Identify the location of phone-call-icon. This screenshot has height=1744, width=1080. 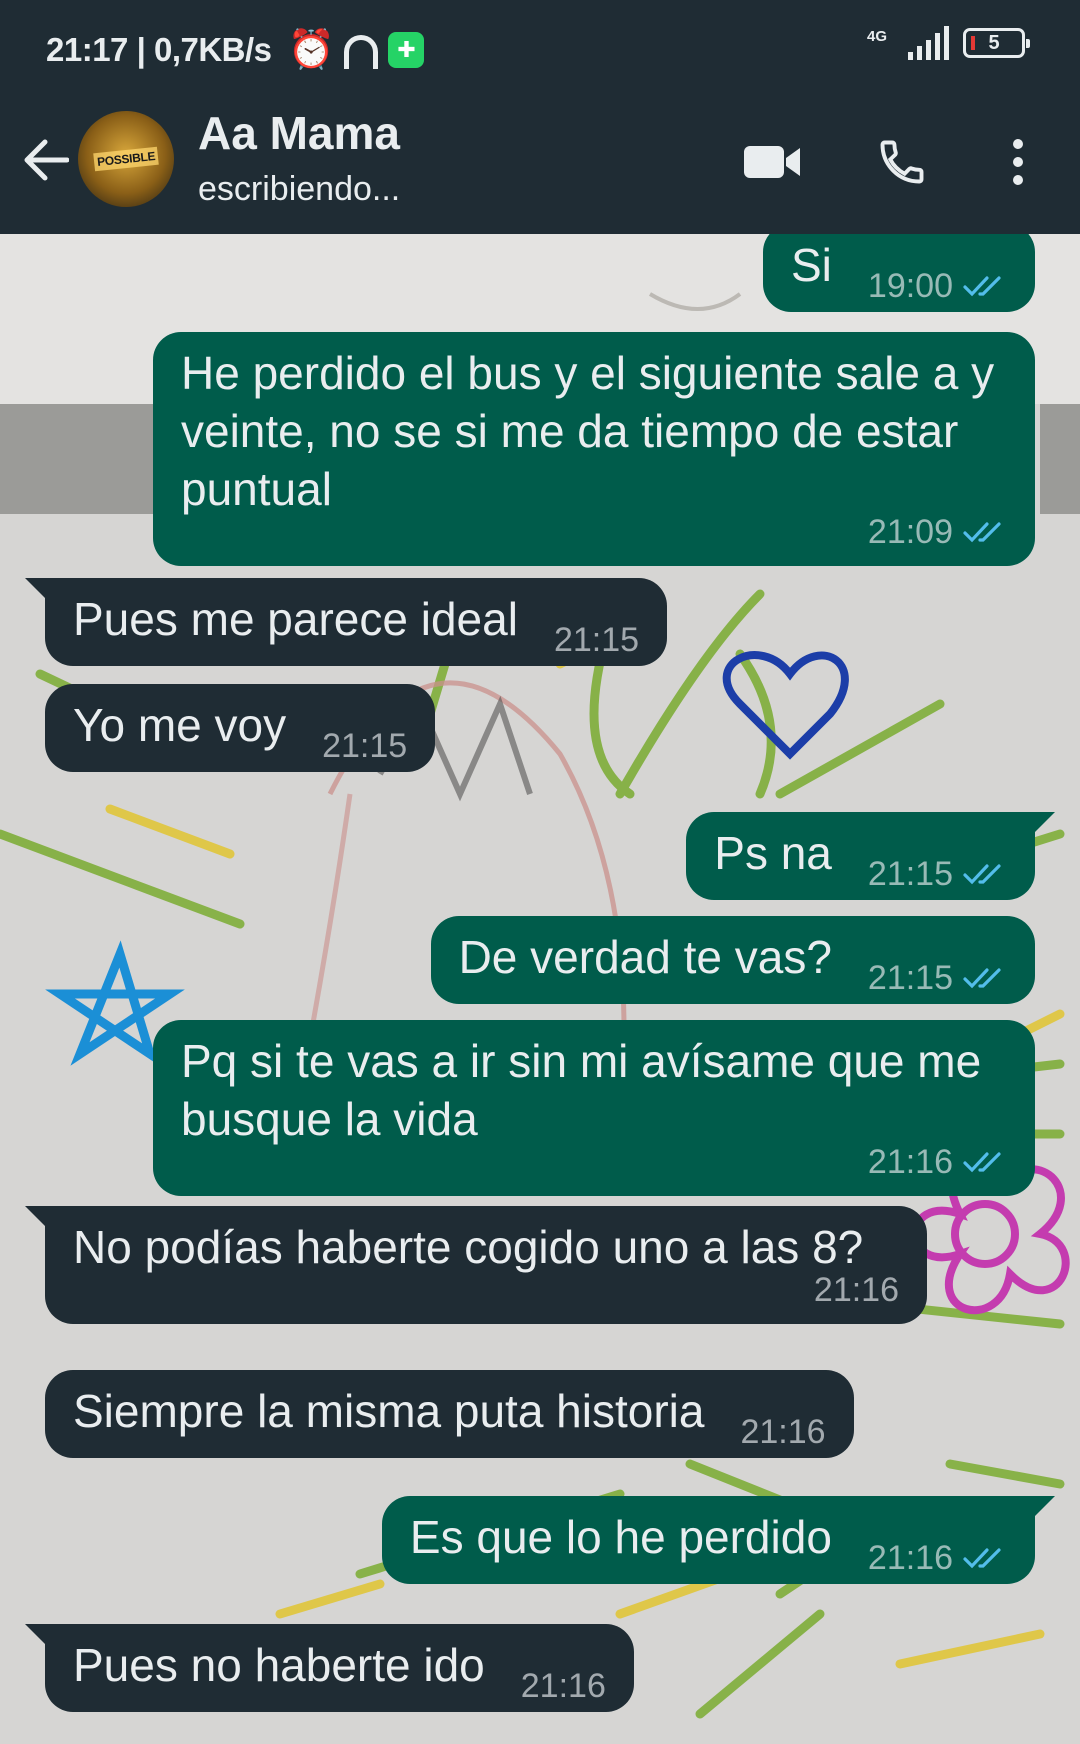
(902, 162).